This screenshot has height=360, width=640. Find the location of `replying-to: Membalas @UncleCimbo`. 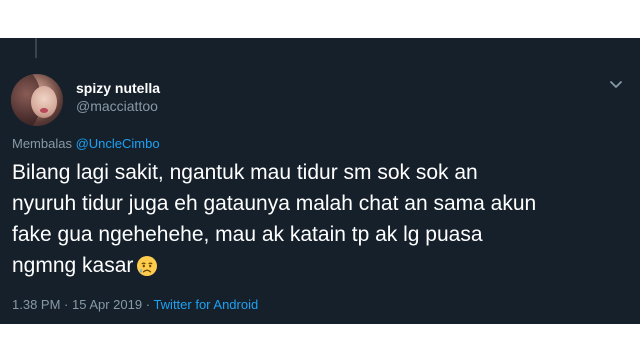

replying-to: Membalas @UncleCimbo is located at coordinates (86, 143).